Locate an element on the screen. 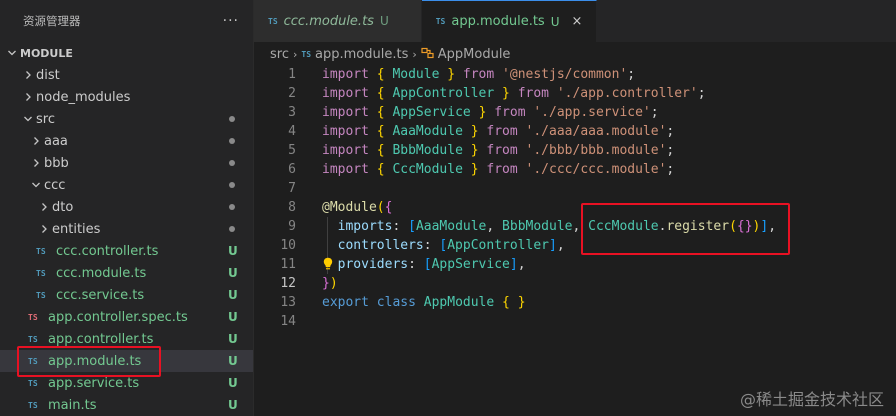 Image resolution: width=896 pixels, height=416 pixels. tree-folder-src: src is located at coordinates (126, 119).